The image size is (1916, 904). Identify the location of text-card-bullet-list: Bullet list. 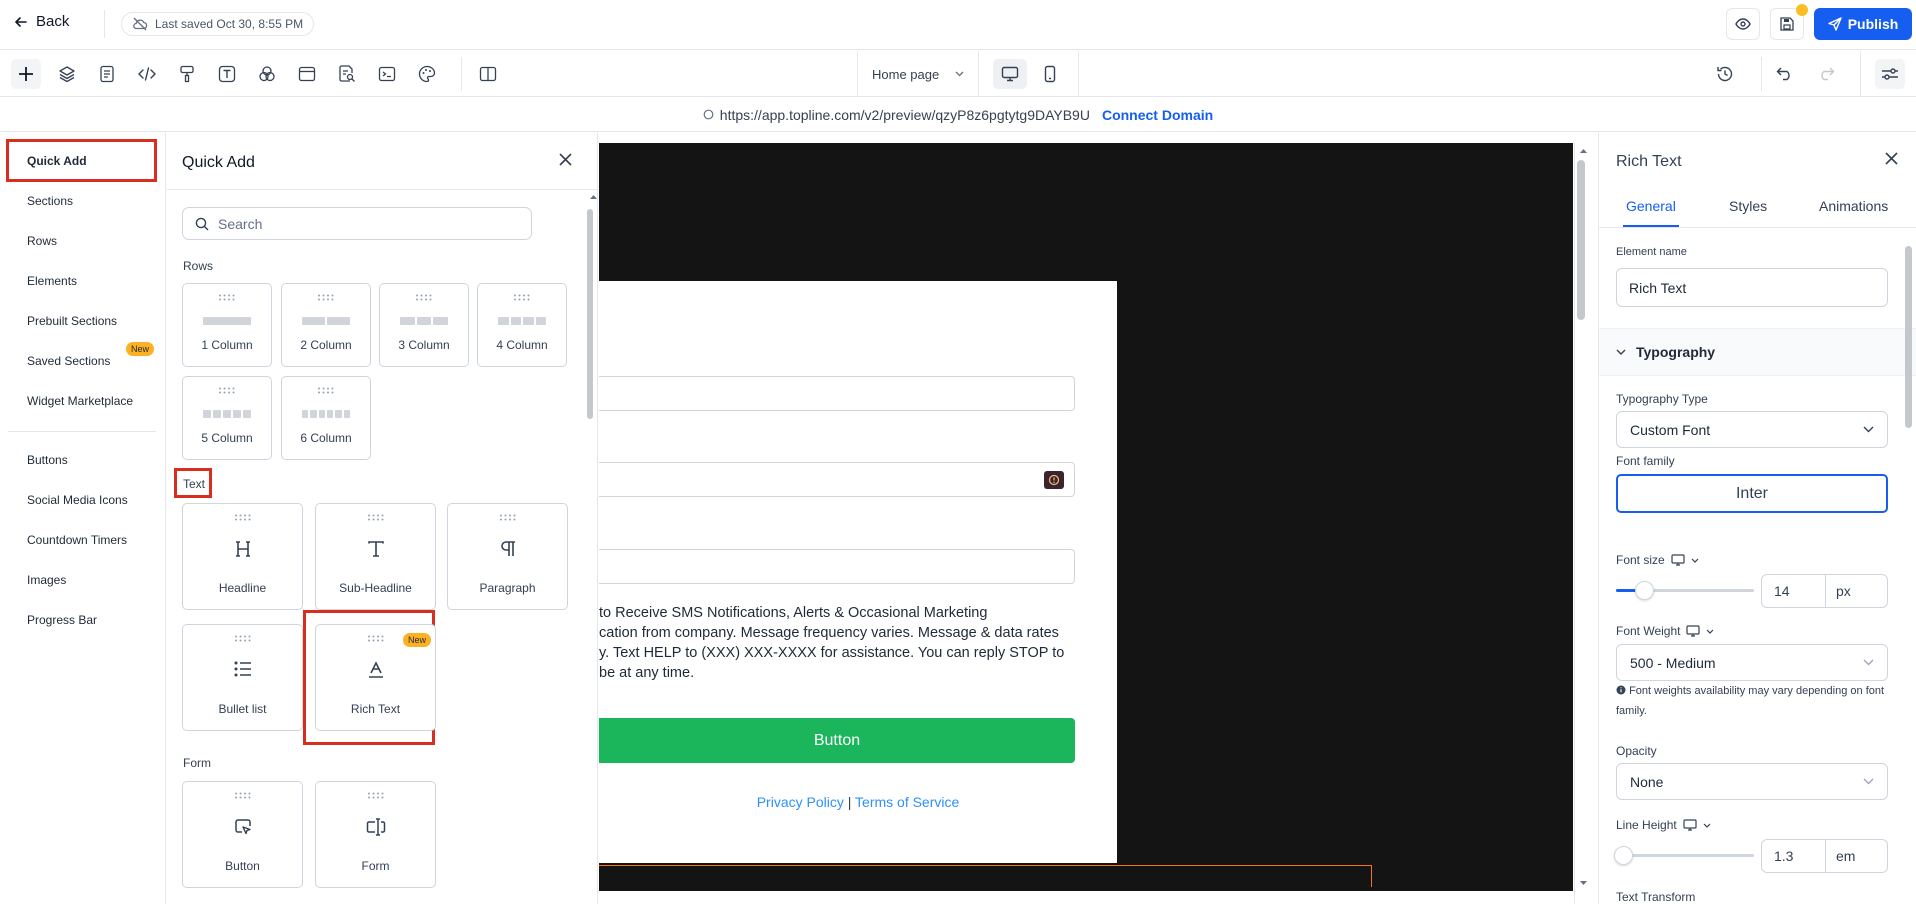
(242, 677).